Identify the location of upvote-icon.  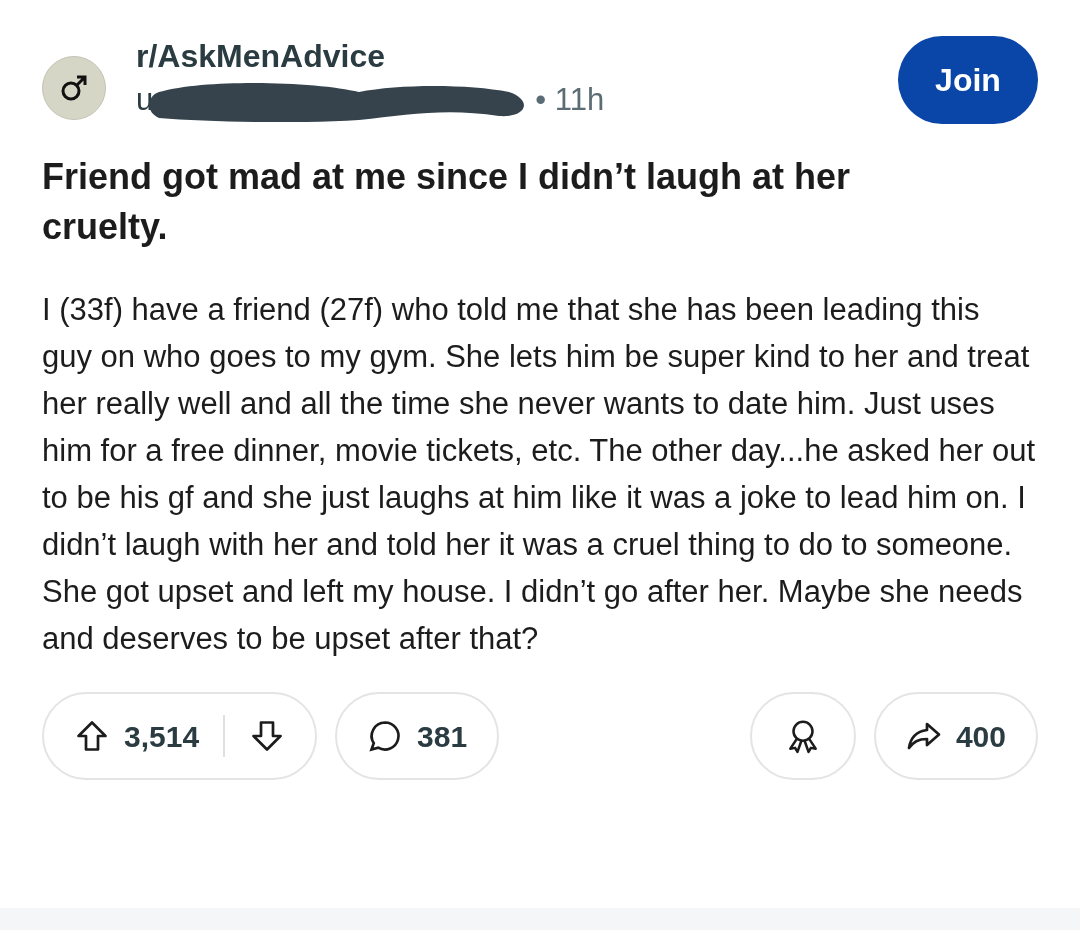
(92, 736).